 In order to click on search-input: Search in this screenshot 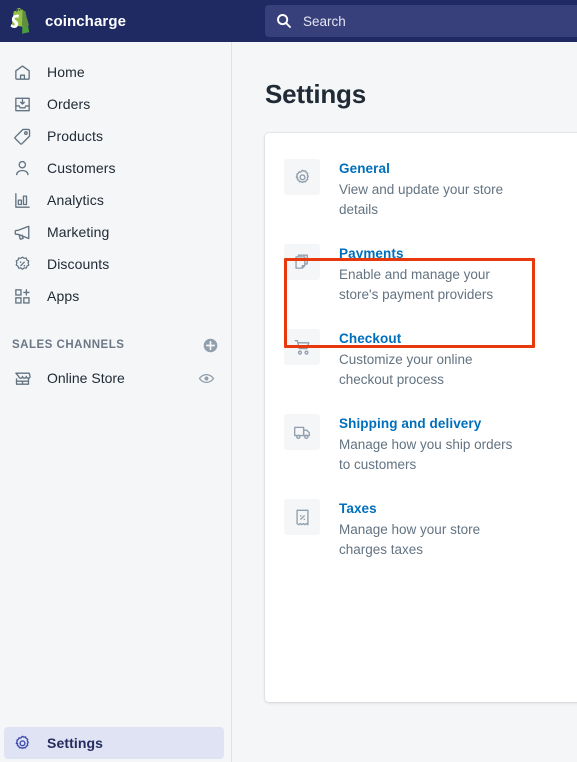, I will do `click(421, 21)`.